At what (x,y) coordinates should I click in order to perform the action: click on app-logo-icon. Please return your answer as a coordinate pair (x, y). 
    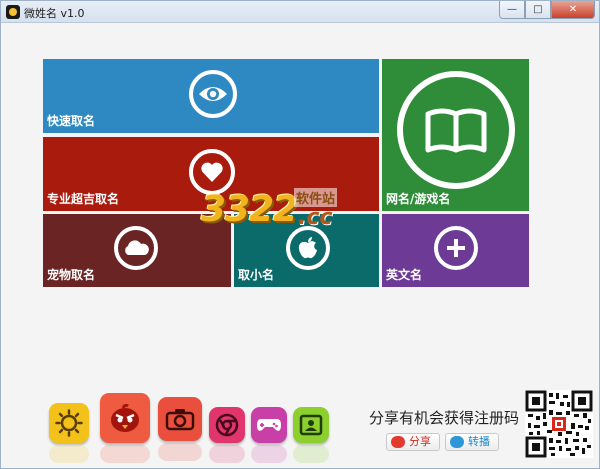
    Looking at the image, I should click on (13, 12).